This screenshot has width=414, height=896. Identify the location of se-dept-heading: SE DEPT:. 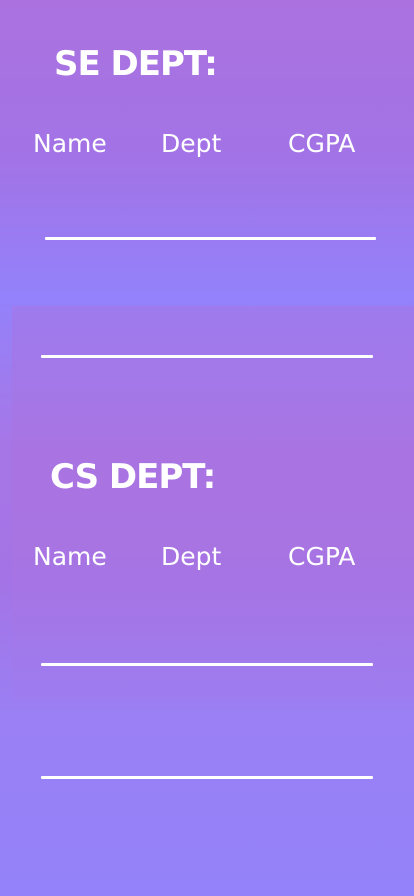
(136, 64).